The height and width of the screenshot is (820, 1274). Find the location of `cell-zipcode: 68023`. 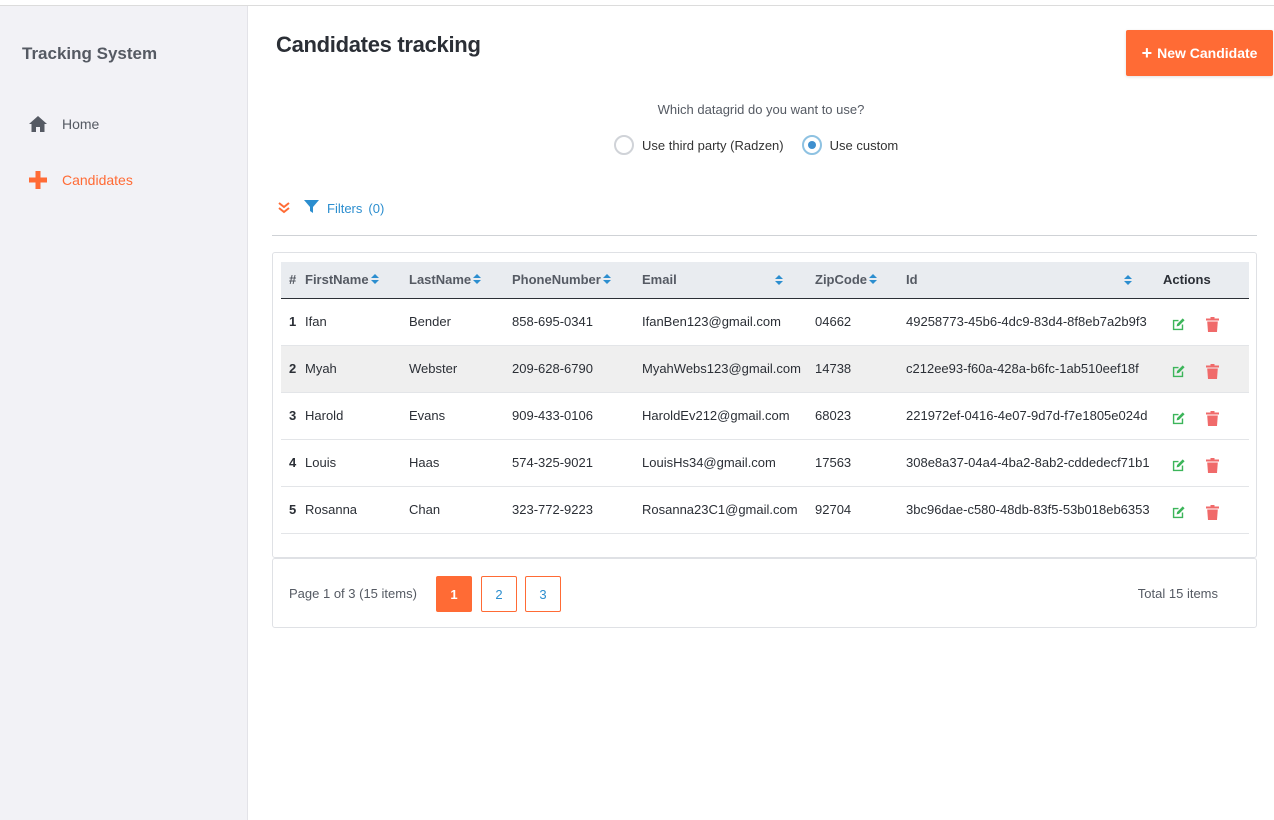

cell-zipcode: 68023 is located at coordinates (860, 416).